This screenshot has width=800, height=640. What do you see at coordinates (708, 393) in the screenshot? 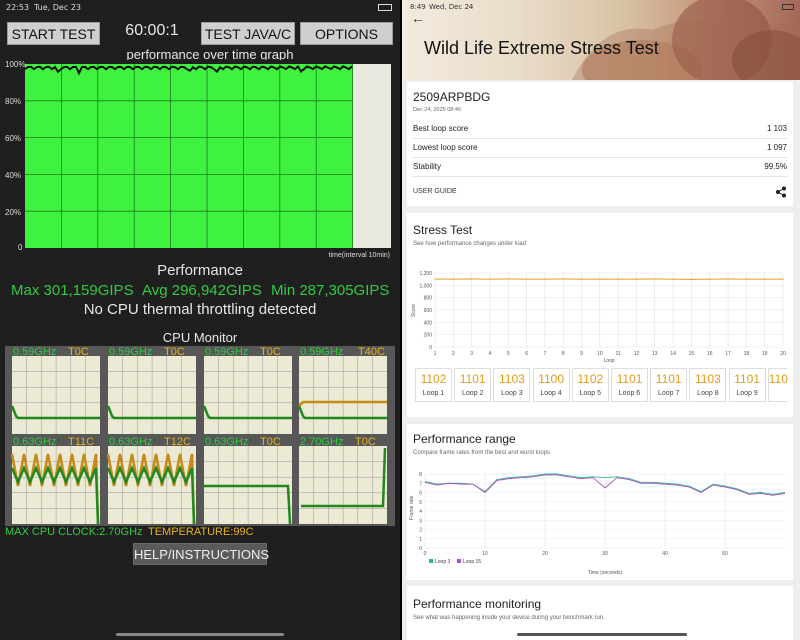
I see `loop-score-label: Loop 8` at bounding box center [708, 393].